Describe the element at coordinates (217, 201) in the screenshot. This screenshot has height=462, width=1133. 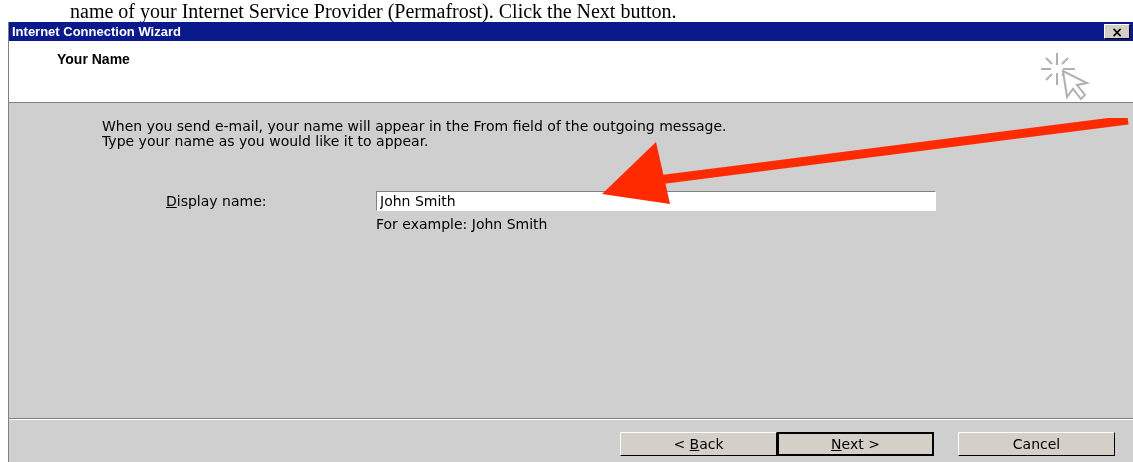
I see `field-label: Display name:` at that location.